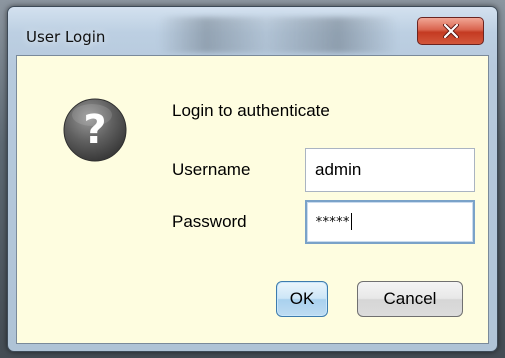 The image size is (505, 358). I want to click on question-icon: ?, so click(95, 130).